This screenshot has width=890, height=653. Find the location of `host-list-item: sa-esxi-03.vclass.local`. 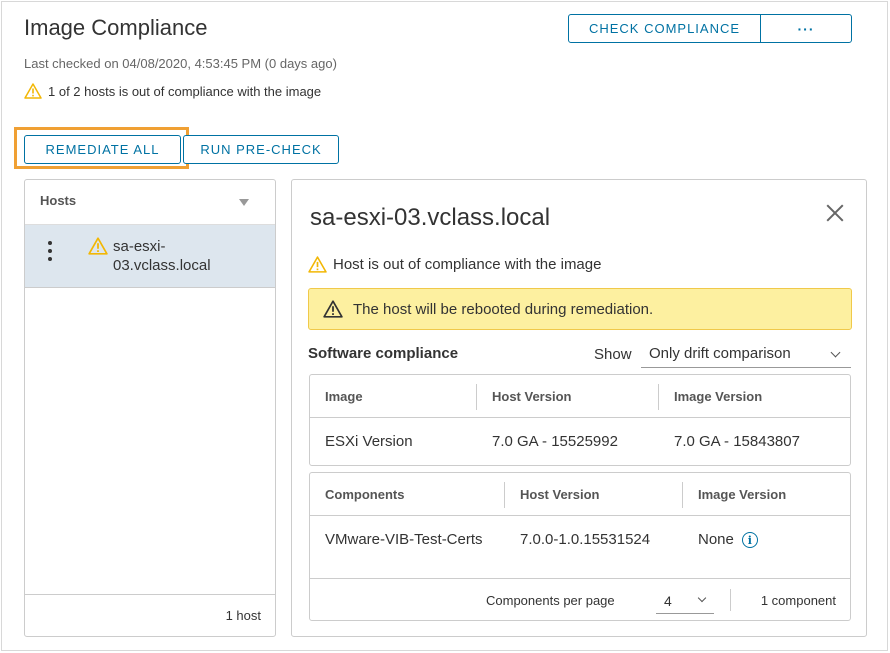

host-list-item: sa-esxi-03.vclass.local is located at coordinates (150, 256).